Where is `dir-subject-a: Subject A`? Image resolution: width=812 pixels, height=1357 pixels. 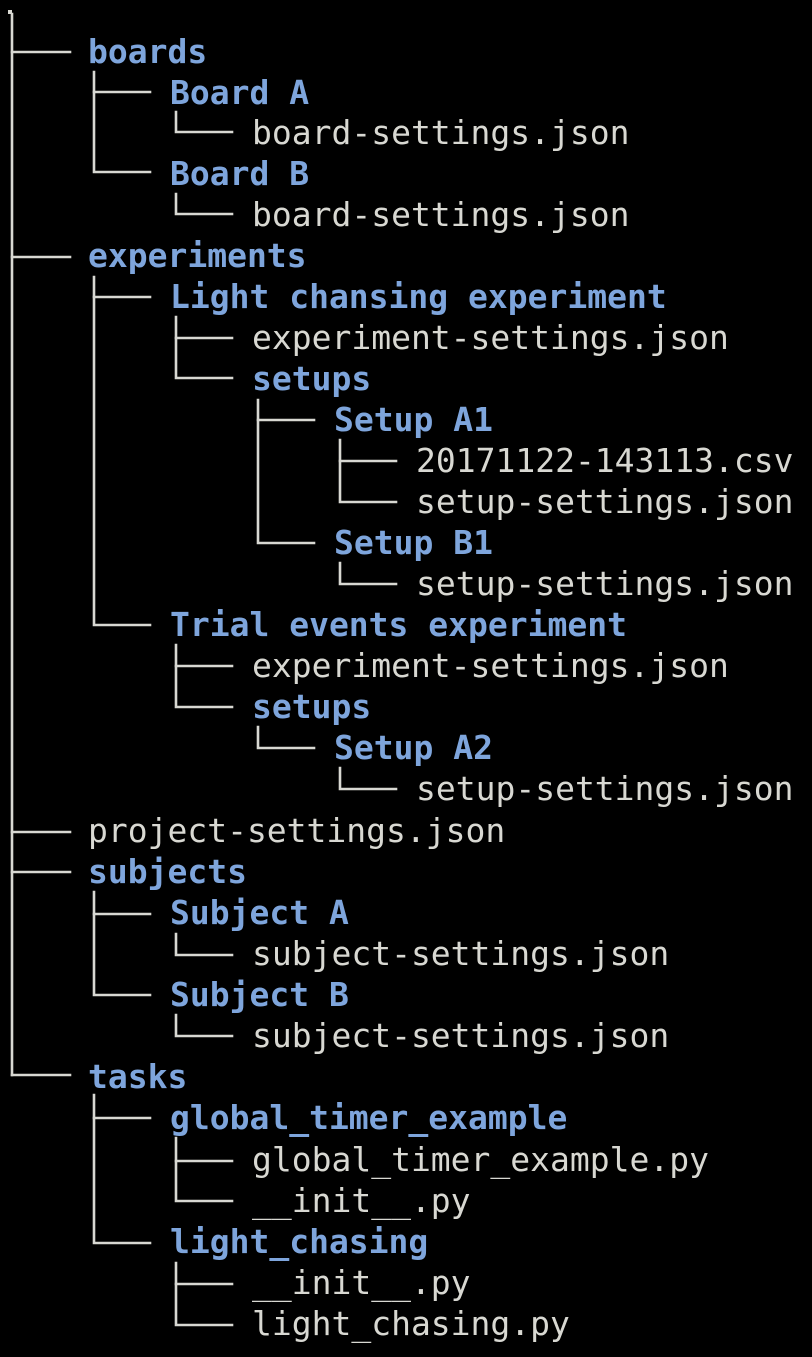
dir-subject-a: Subject A is located at coordinates (259, 912).